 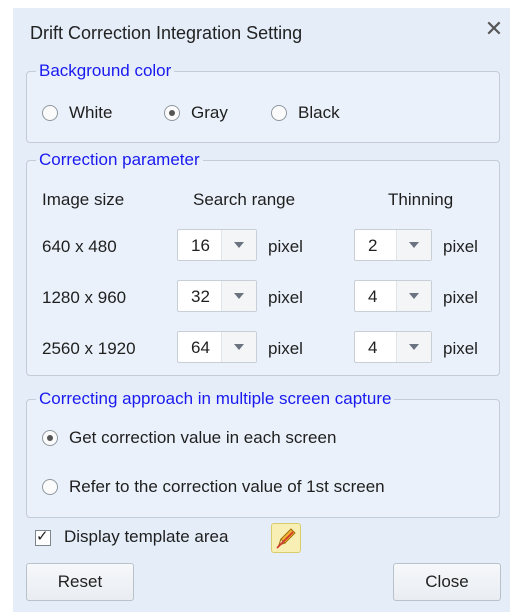 What do you see at coordinates (373, 245) in the screenshot?
I see `thinning-value: 2` at bounding box center [373, 245].